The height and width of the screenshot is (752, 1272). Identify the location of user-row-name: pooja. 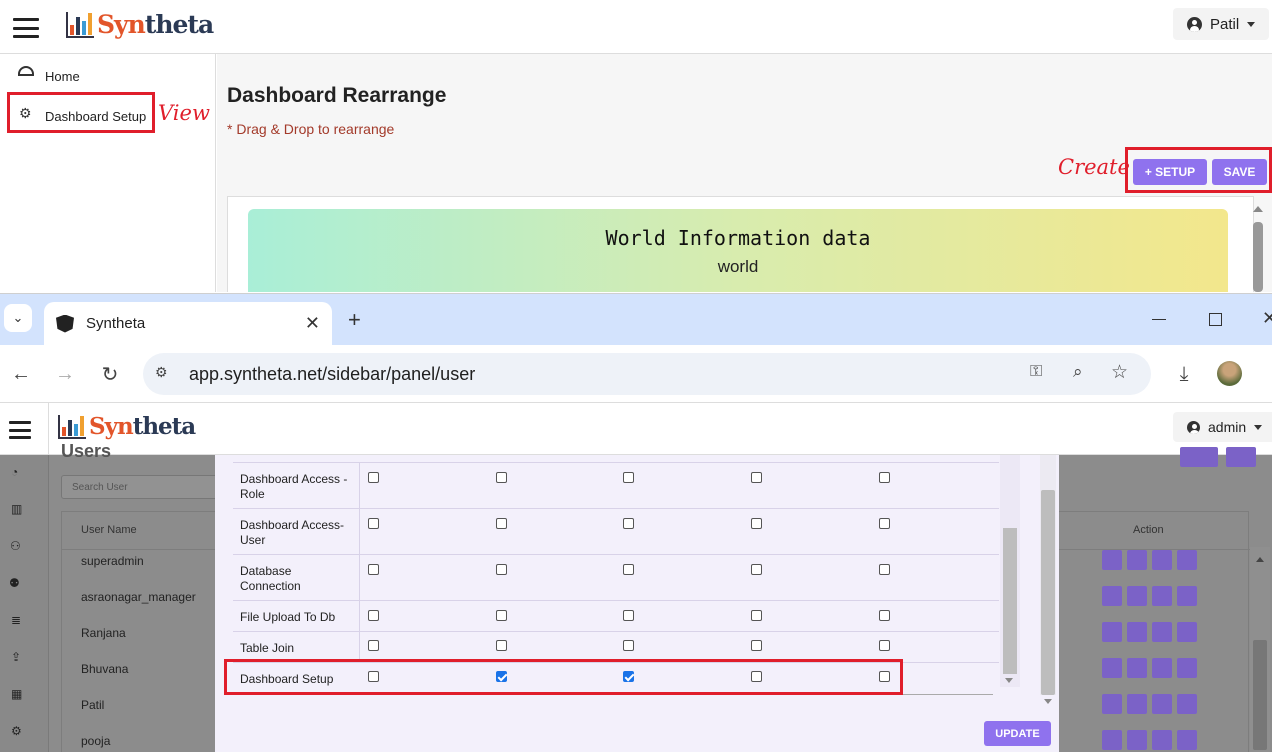
(95, 741).